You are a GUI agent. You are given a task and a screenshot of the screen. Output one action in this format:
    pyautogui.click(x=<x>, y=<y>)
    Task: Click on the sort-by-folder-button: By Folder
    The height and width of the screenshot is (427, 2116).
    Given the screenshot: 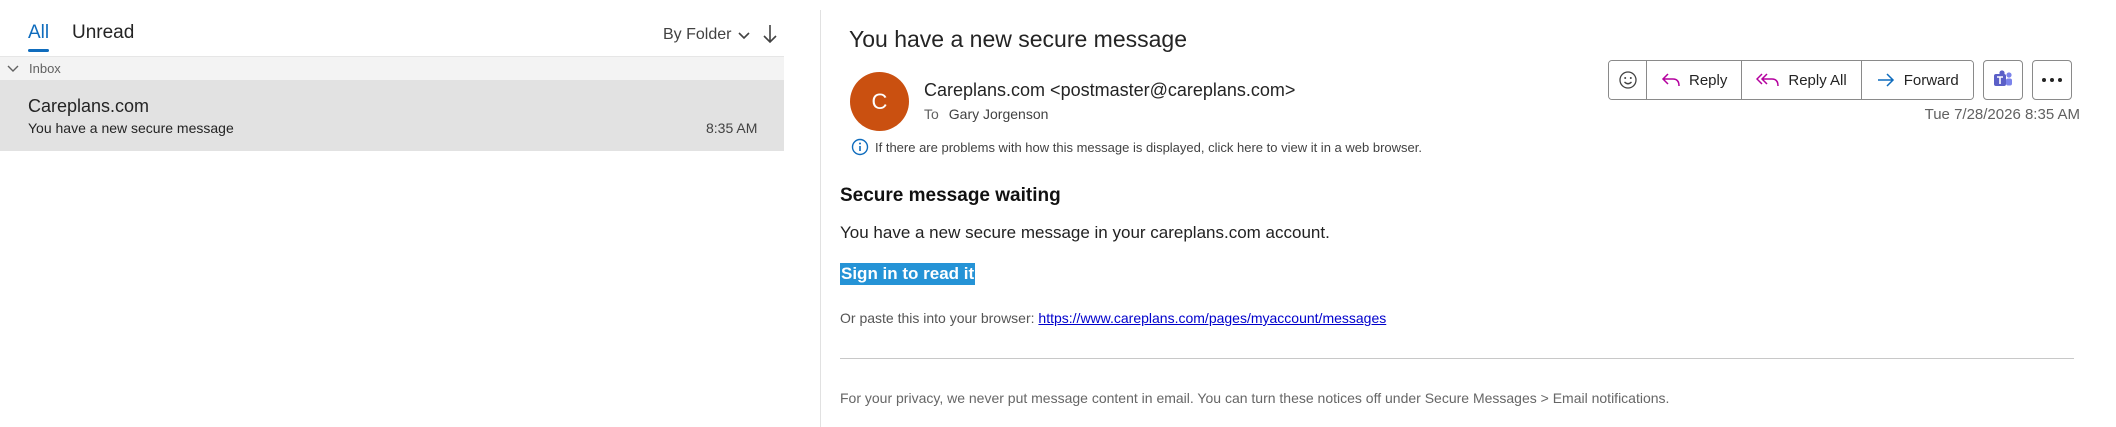 What is the action you would take?
    pyautogui.click(x=707, y=35)
    